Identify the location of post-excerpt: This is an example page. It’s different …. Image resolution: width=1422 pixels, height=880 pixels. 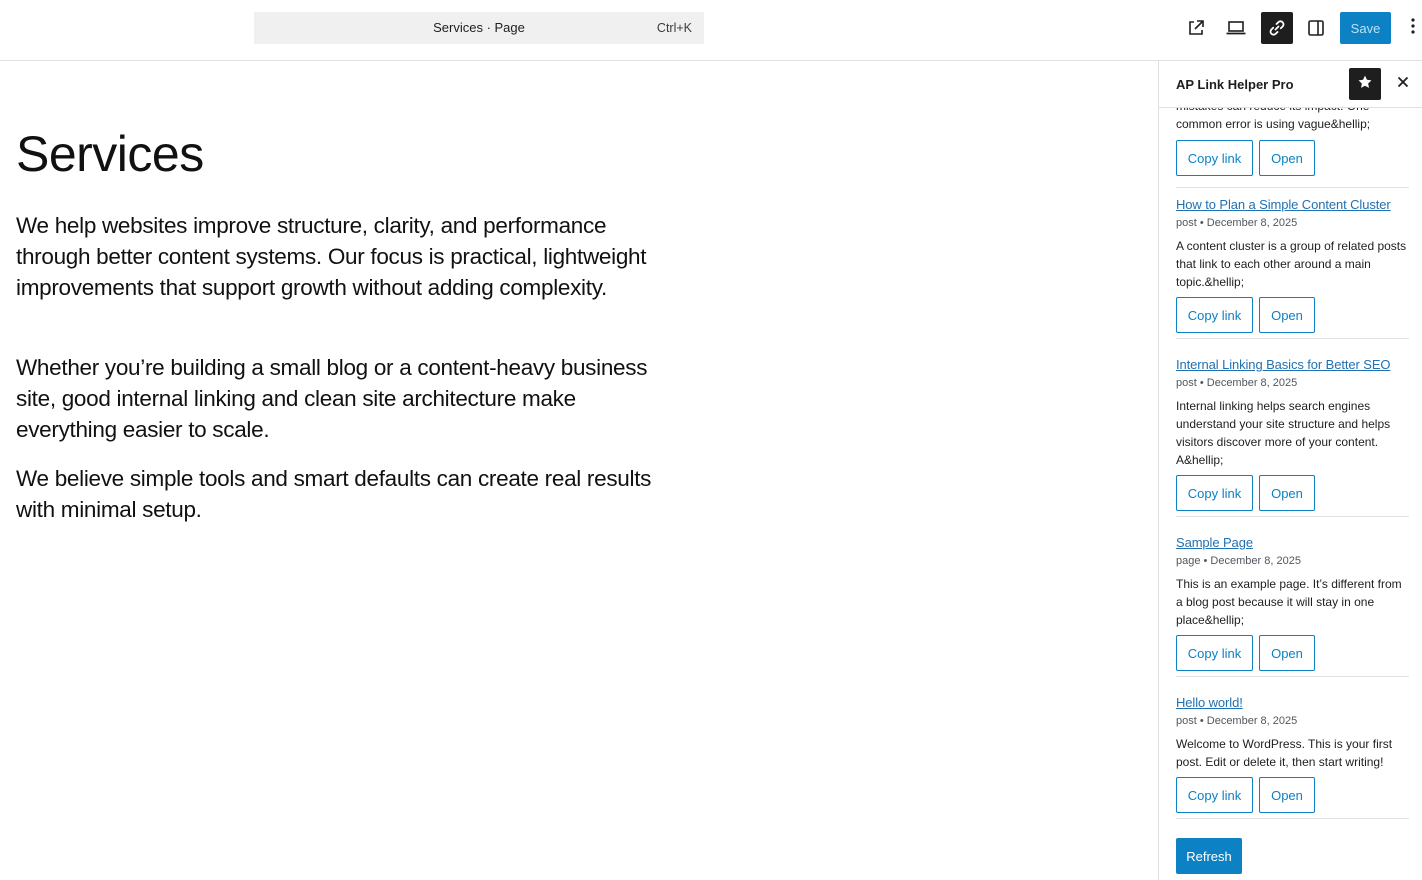
(1289, 602).